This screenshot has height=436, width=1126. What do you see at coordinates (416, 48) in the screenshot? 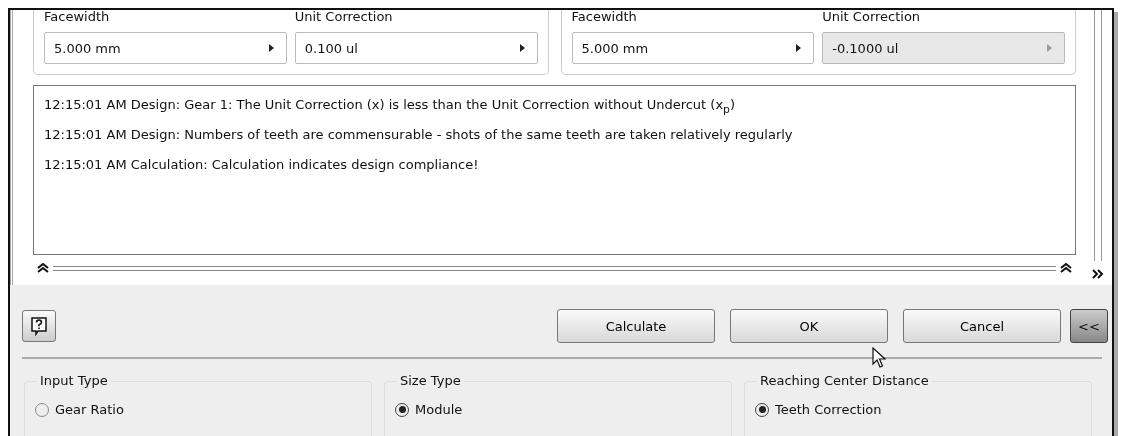
I see `value-field: 0.100 ul` at bounding box center [416, 48].